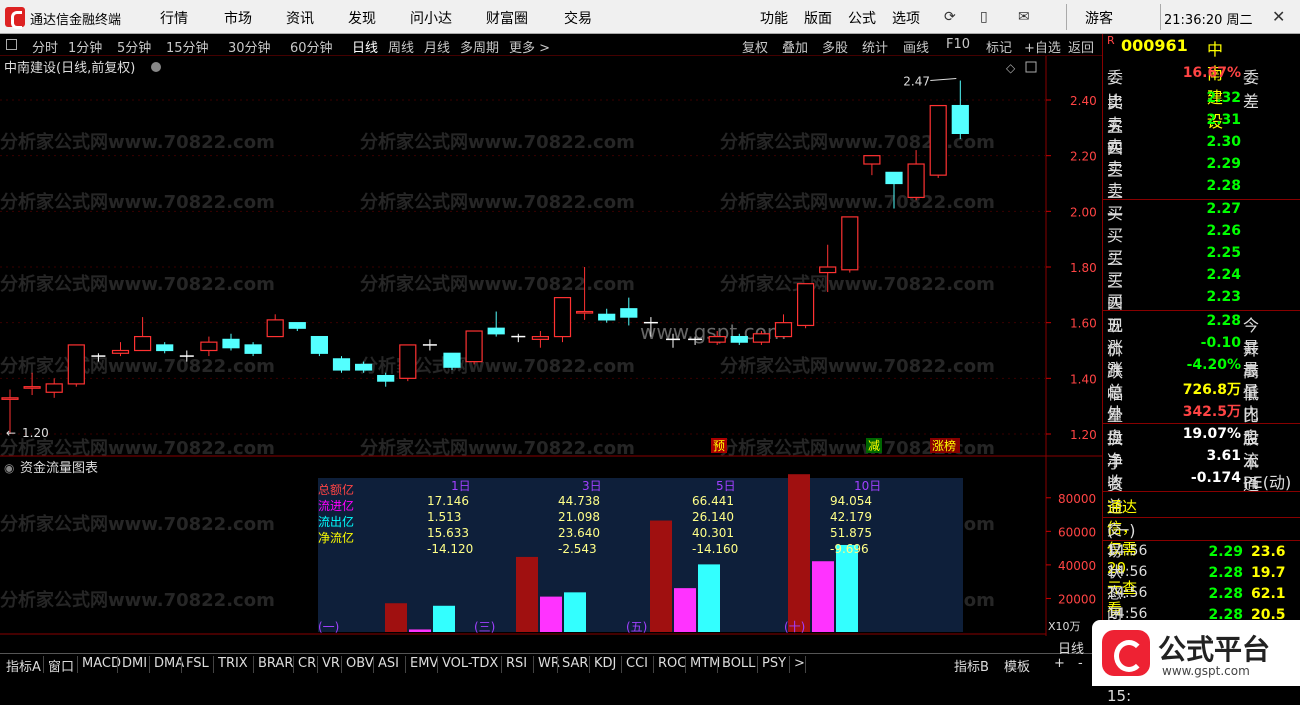  What do you see at coordinates (958, 44) in the screenshot?
I see `toolbar-5: F10` at bounding box center [958, 44].